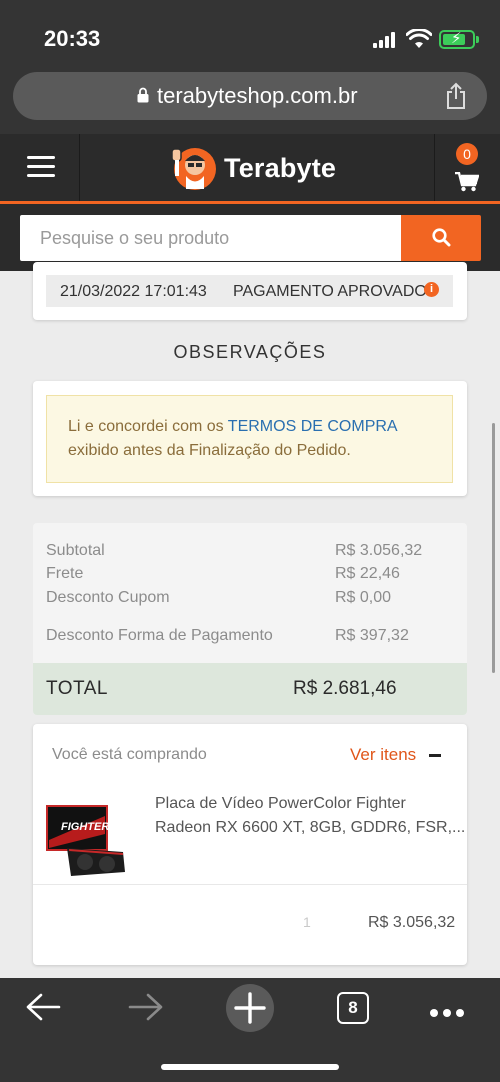 This screenshot has height=1082, width=500. I want to click on observations-line1: Li e concordei com os TERMOS DE COMPRA, so click(233, 427).